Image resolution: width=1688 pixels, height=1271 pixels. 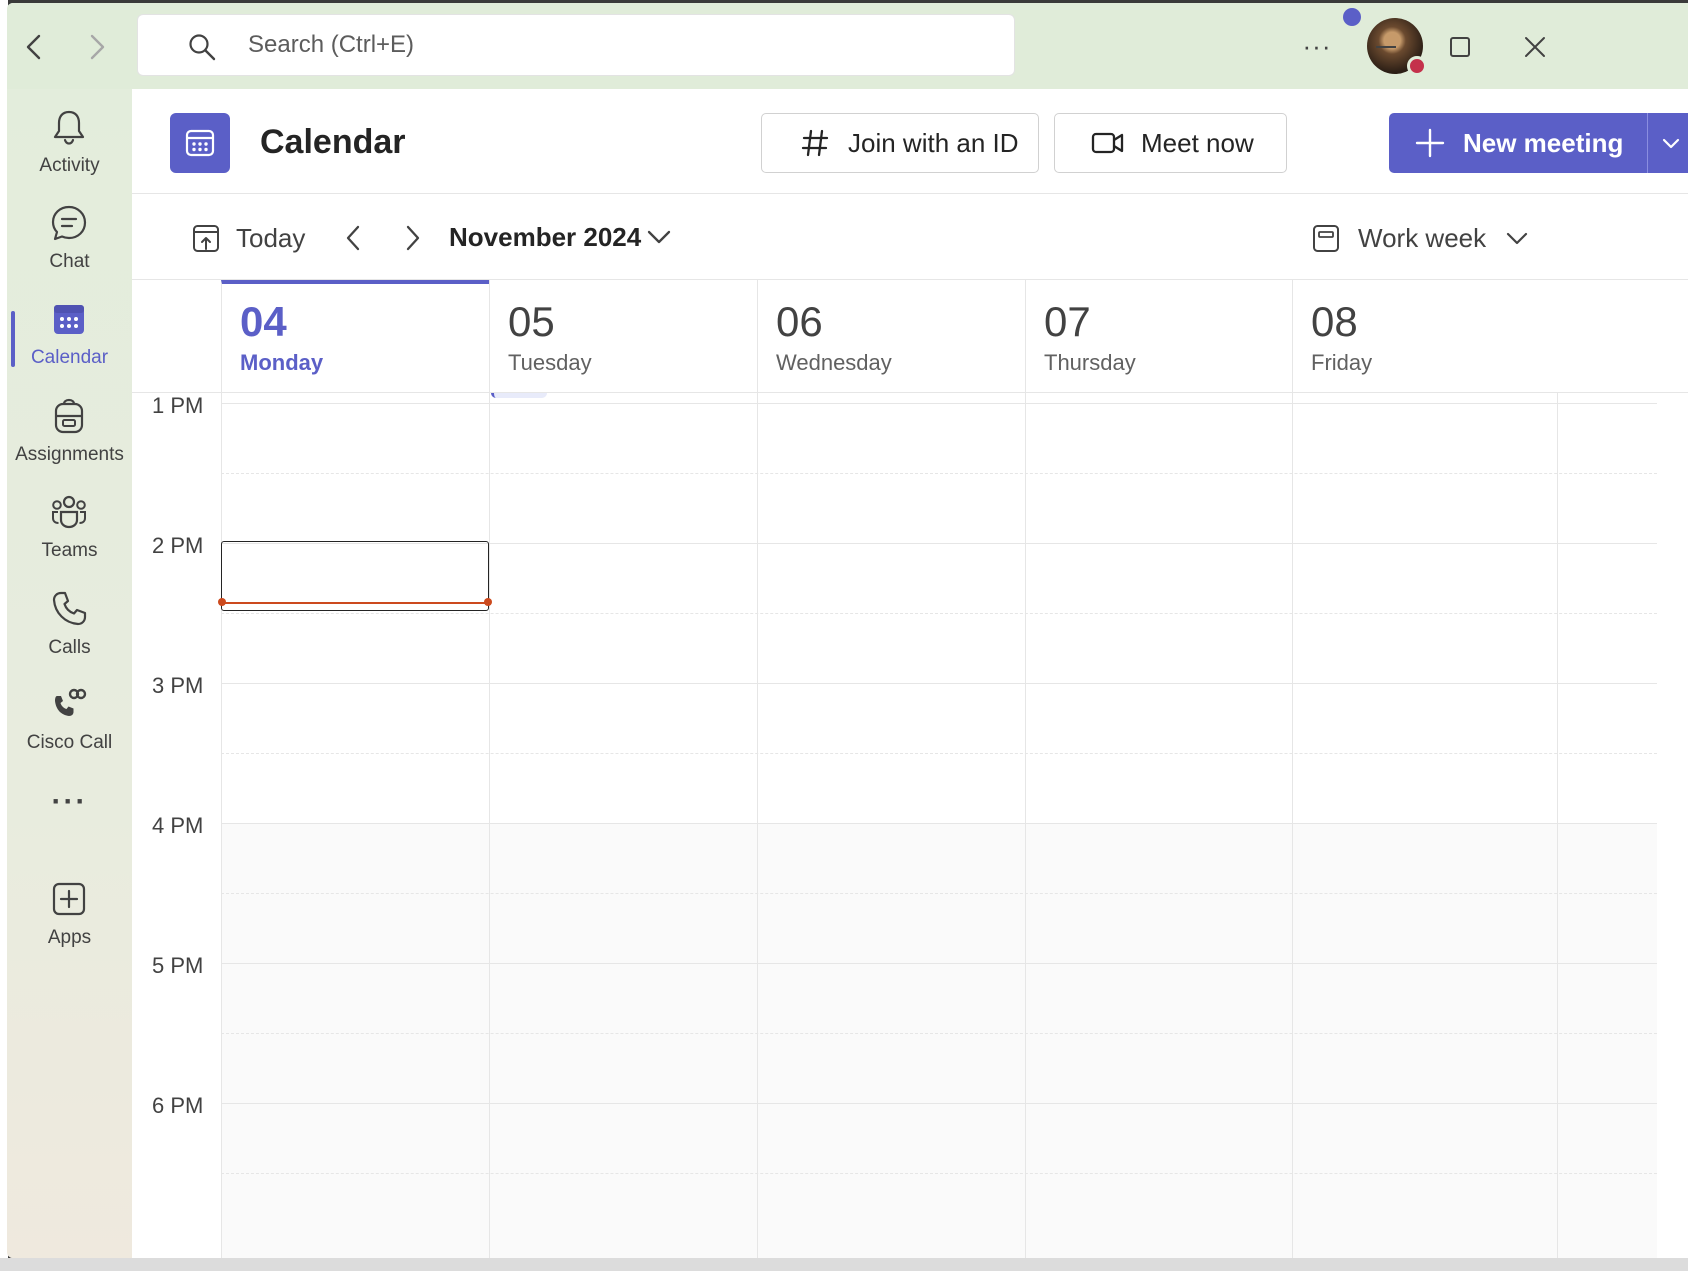 What do you see at coordinates (545, 237) in the screenshot?
I see `month-picker-label: November 2024` at bounding box center [545, 237].